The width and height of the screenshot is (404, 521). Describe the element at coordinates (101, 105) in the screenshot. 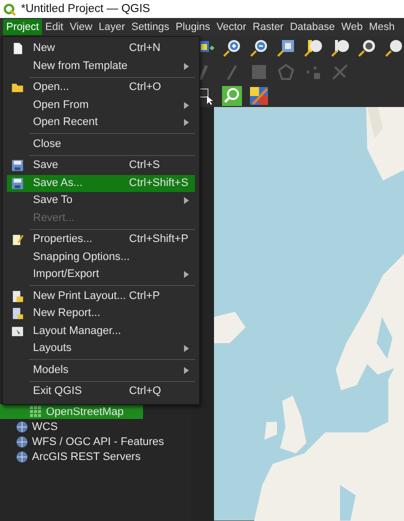

I see `menu-entry: Open From` at that location.